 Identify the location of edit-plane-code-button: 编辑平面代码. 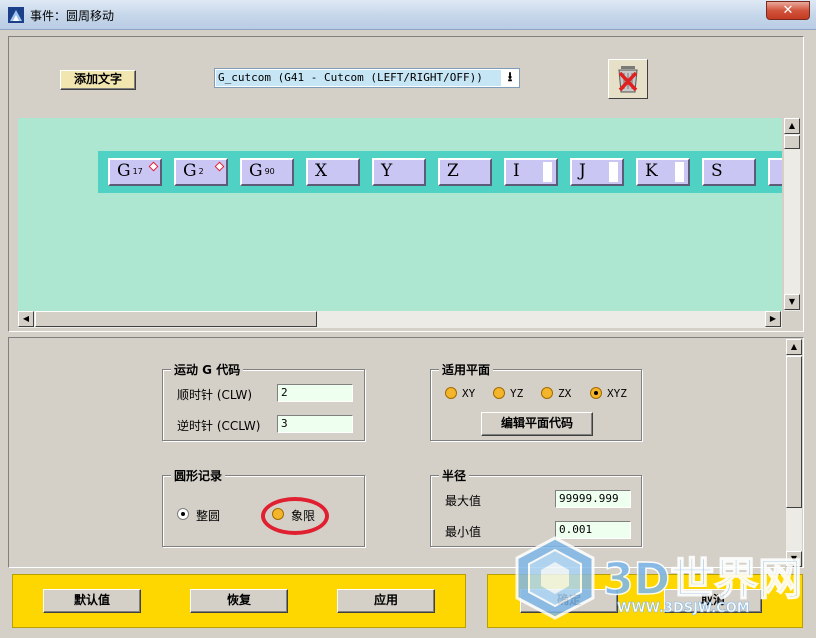
(537, 424).